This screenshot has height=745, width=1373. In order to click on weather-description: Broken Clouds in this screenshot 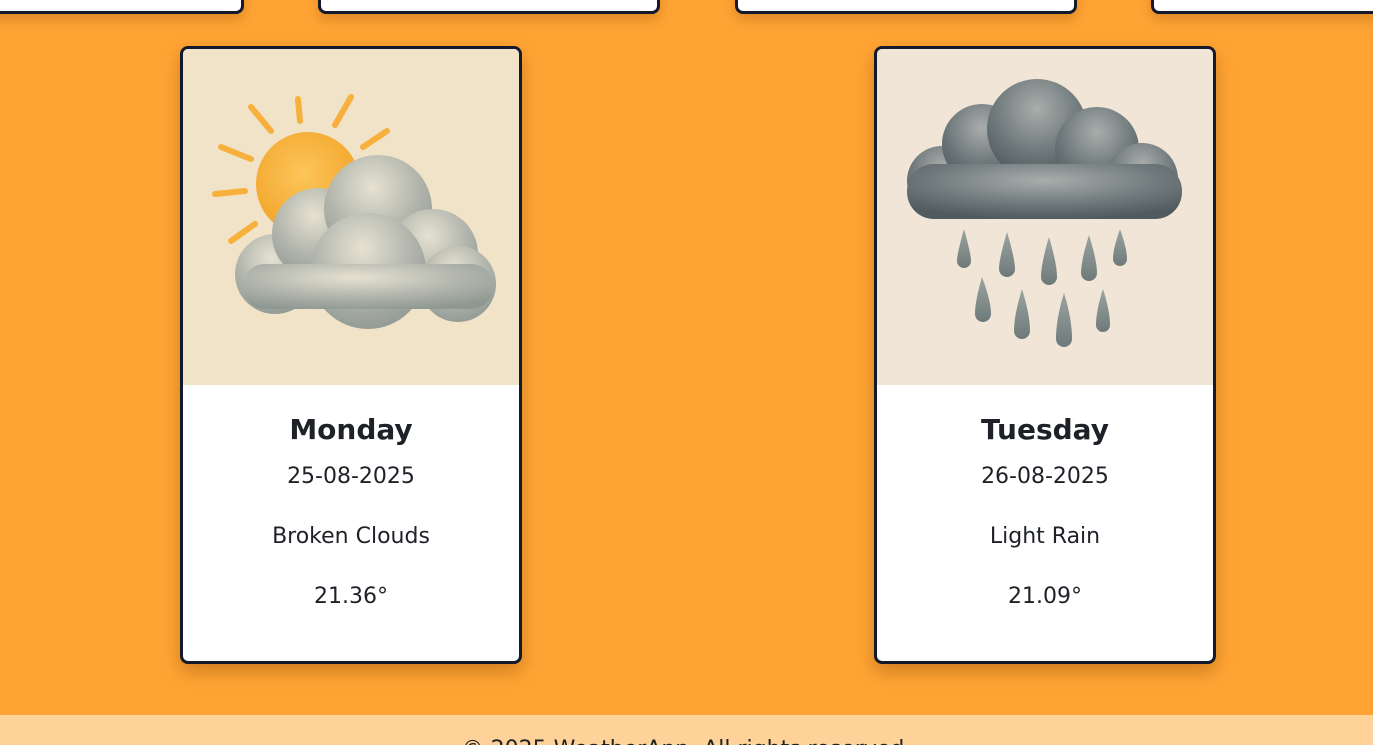, I will do `click(351, 536)`.